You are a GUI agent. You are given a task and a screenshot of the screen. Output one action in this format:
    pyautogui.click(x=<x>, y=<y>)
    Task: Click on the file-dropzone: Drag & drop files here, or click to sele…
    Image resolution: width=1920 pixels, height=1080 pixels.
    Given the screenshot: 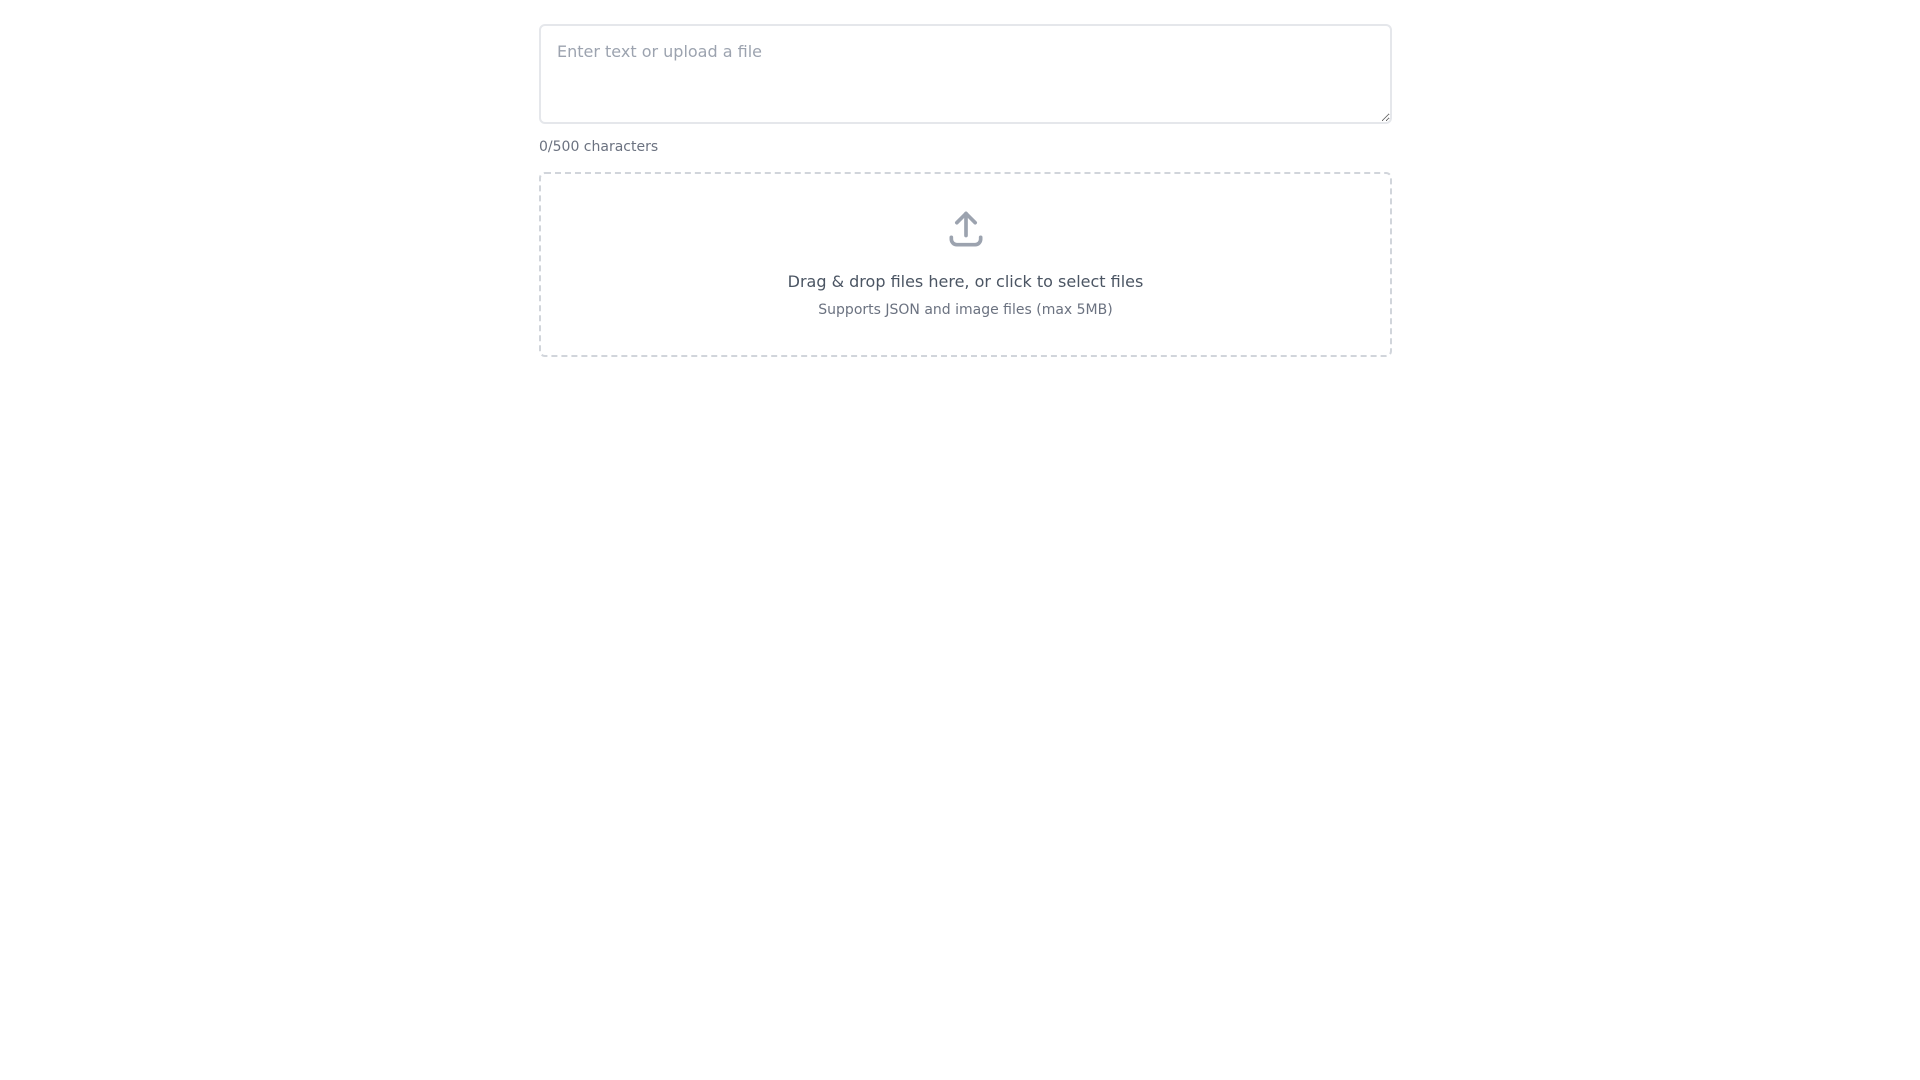 What is the action you would take?
    pyautogui.click(x=965, y=264)
    